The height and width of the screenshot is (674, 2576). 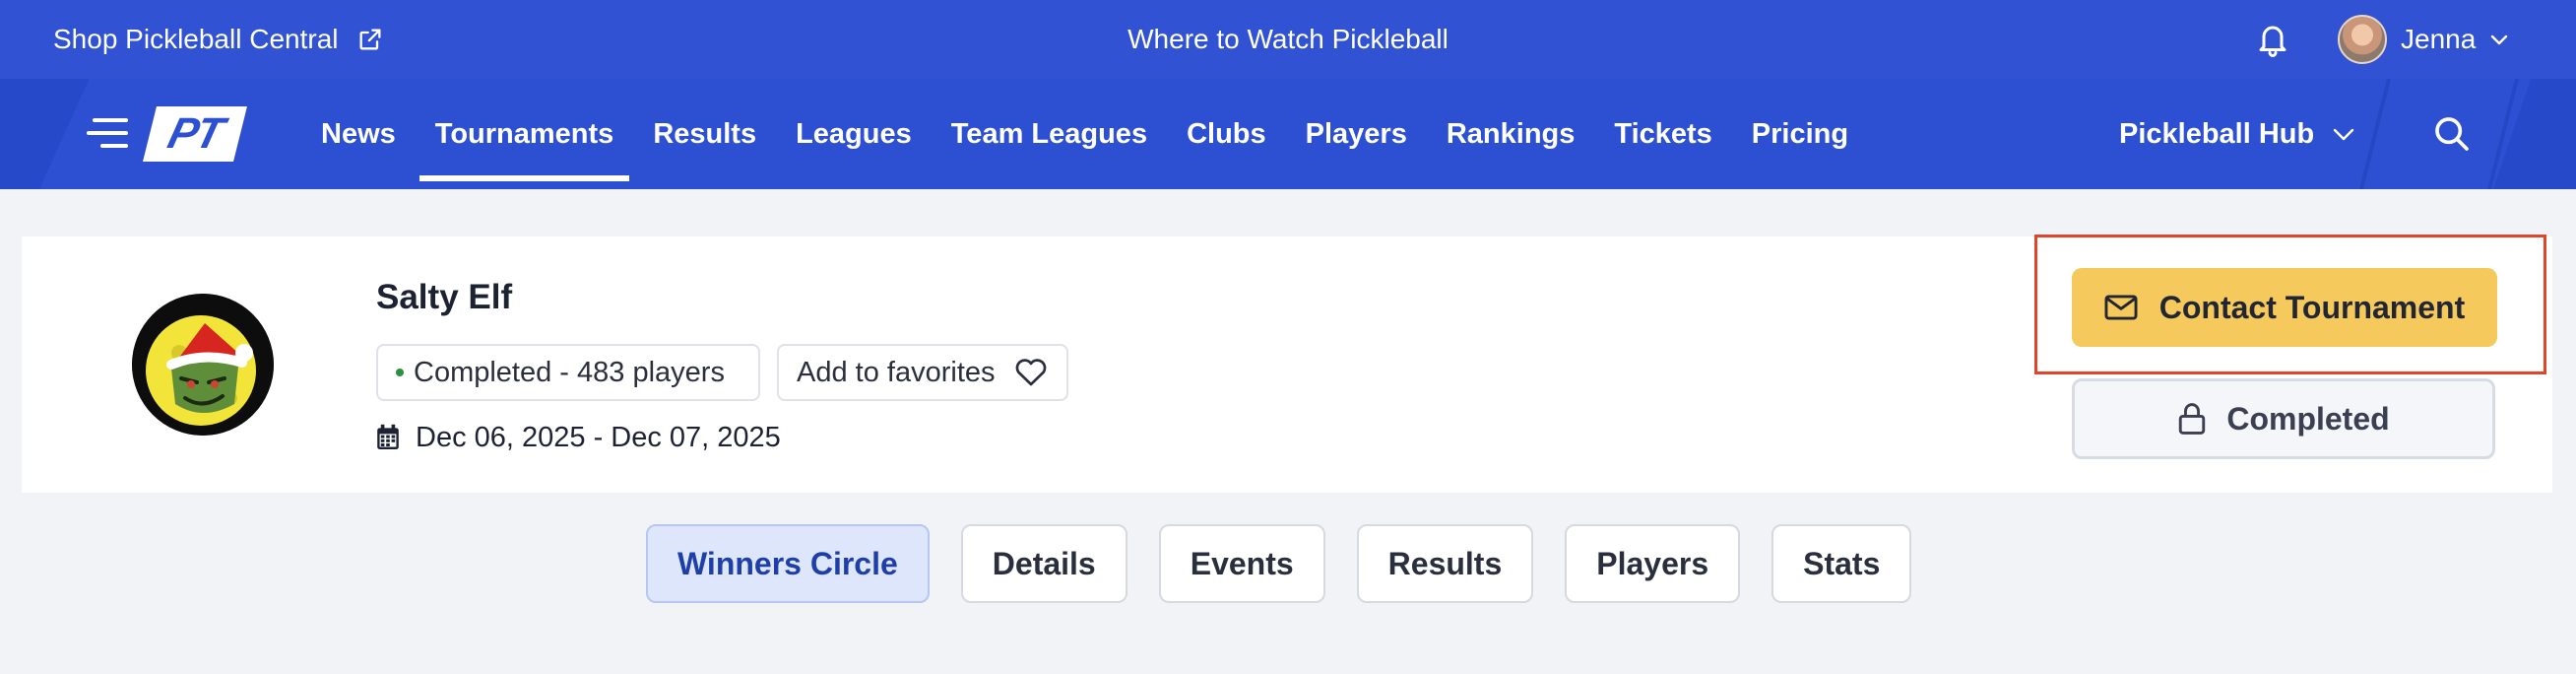 I want to click on pickleball-hub-label: Pickleball Hub, so click(x=2217, y=133).